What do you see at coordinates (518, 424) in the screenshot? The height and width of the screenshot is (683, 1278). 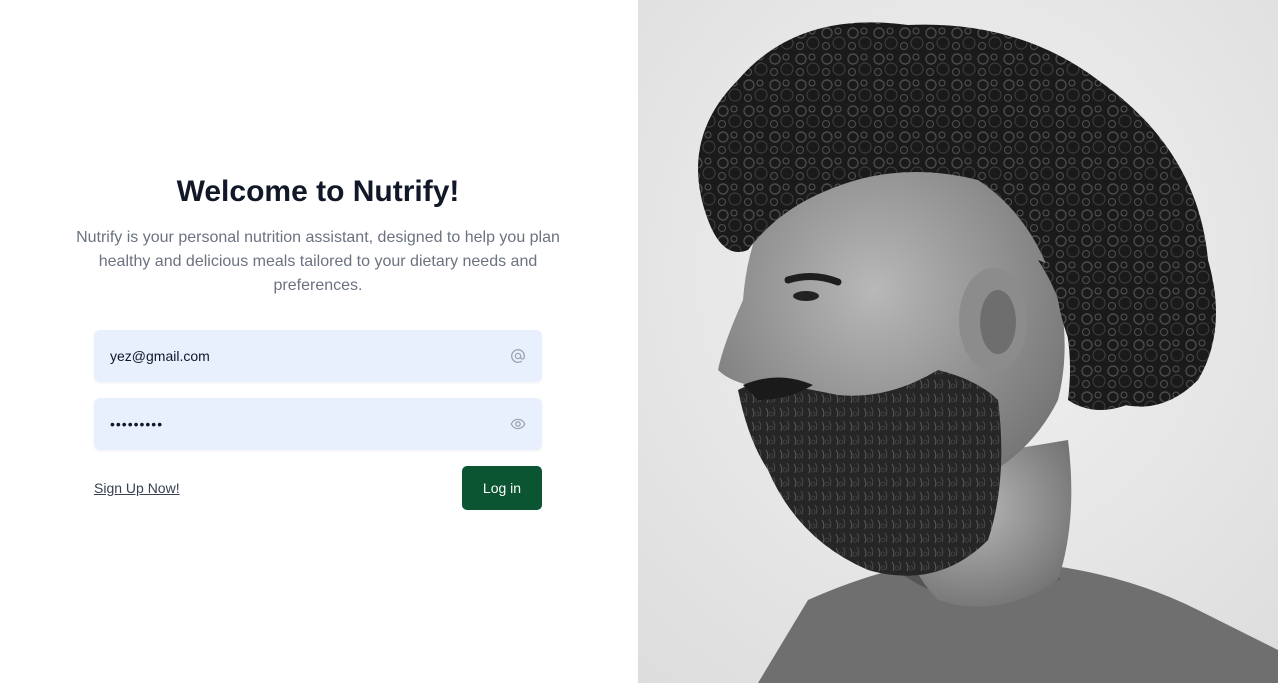 I see `eye-icon` at bounding box center [518, 424].